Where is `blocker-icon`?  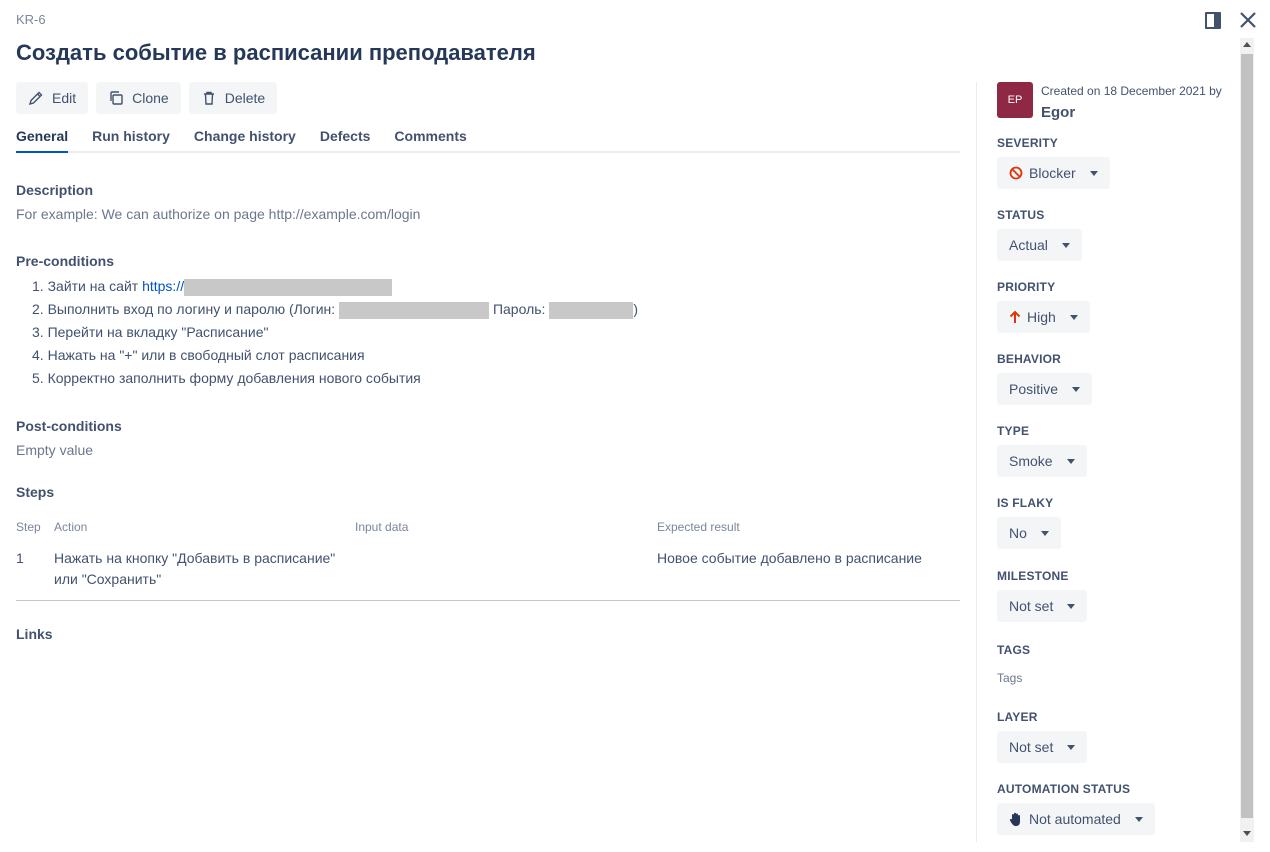
blocker-icon is located at coordinates (1016, 173).